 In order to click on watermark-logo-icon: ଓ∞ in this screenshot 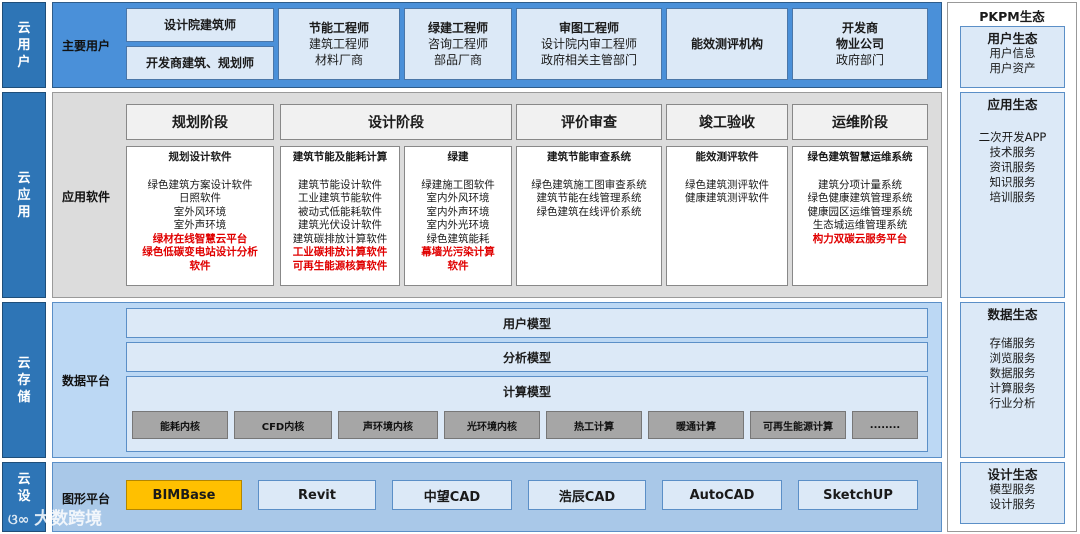, I will do `click(21, 520)`.